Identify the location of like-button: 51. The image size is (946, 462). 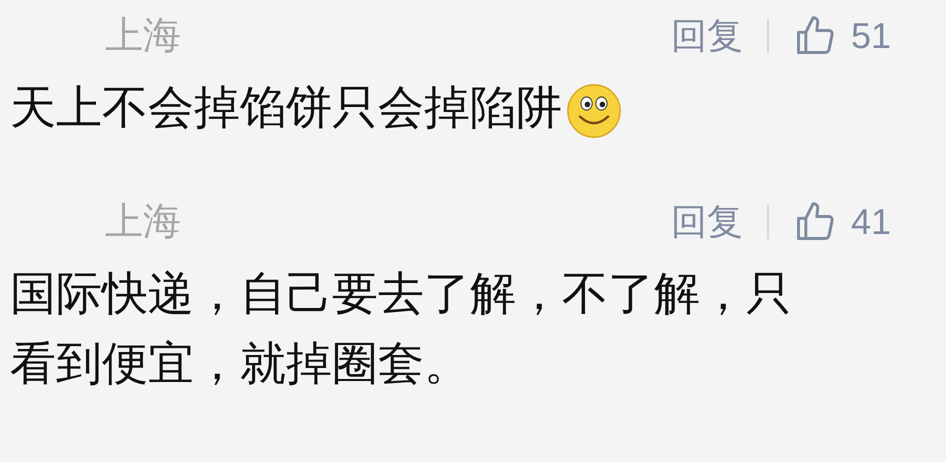
(841, 36).